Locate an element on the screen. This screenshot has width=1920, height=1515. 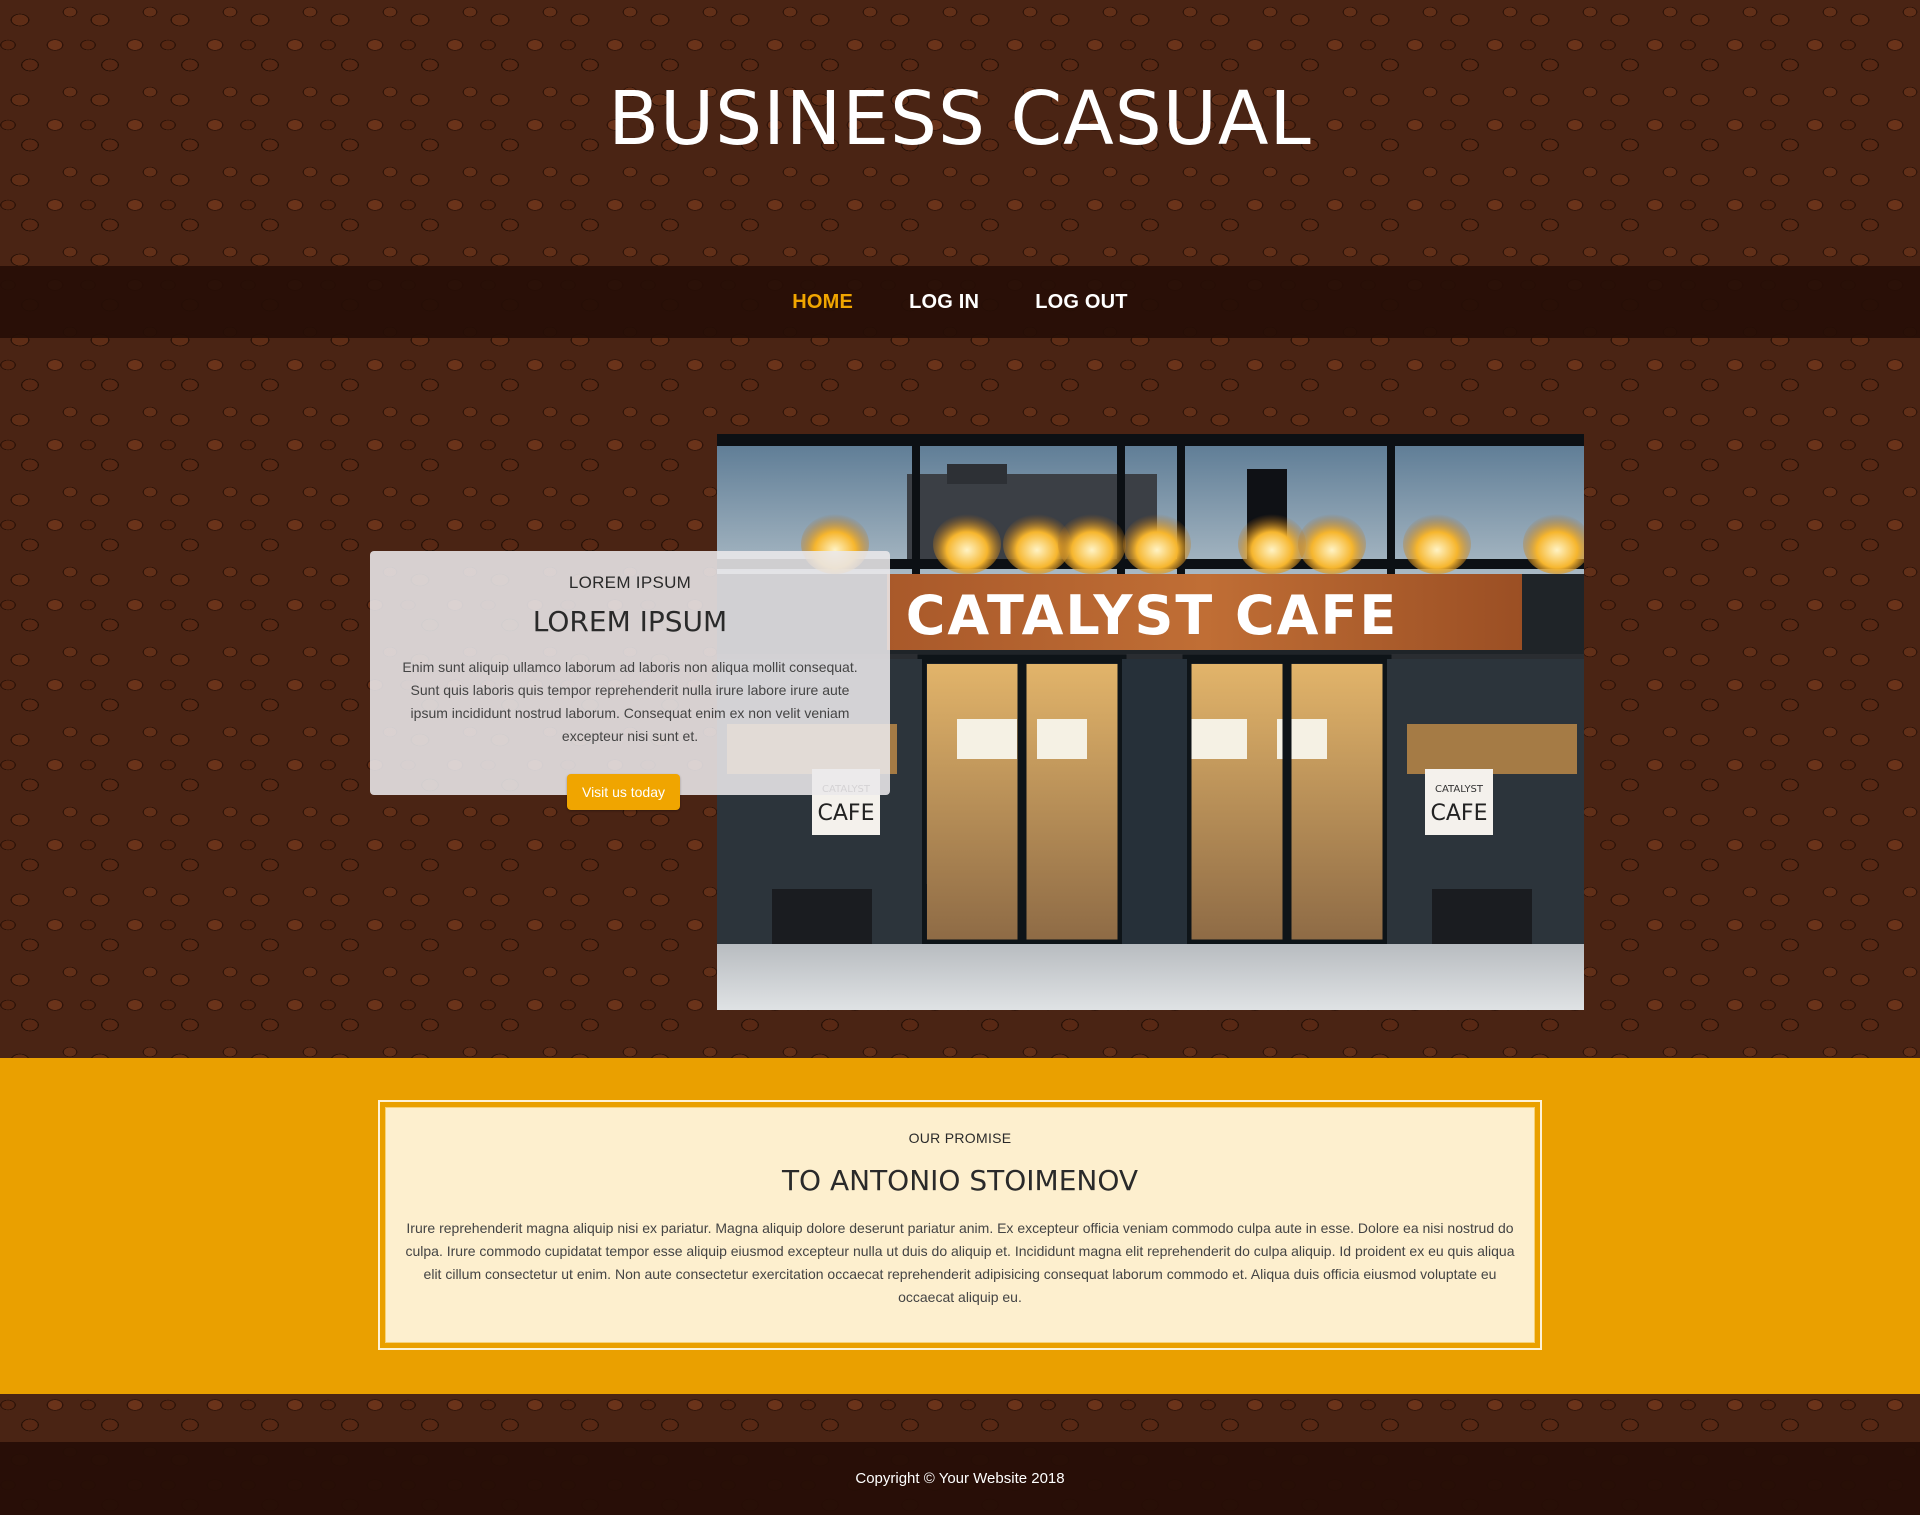
intro-subheading: LOREM IPSUM is located at coordinates (630, 582).